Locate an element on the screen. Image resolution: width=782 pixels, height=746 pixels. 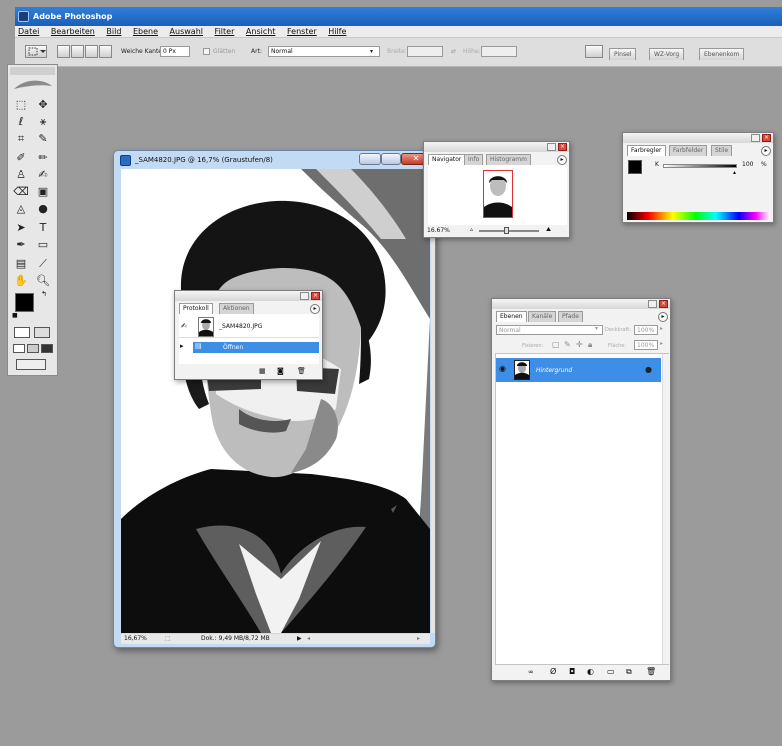
tab-histogramm: Histogramm is located at coordinates (508, 159).